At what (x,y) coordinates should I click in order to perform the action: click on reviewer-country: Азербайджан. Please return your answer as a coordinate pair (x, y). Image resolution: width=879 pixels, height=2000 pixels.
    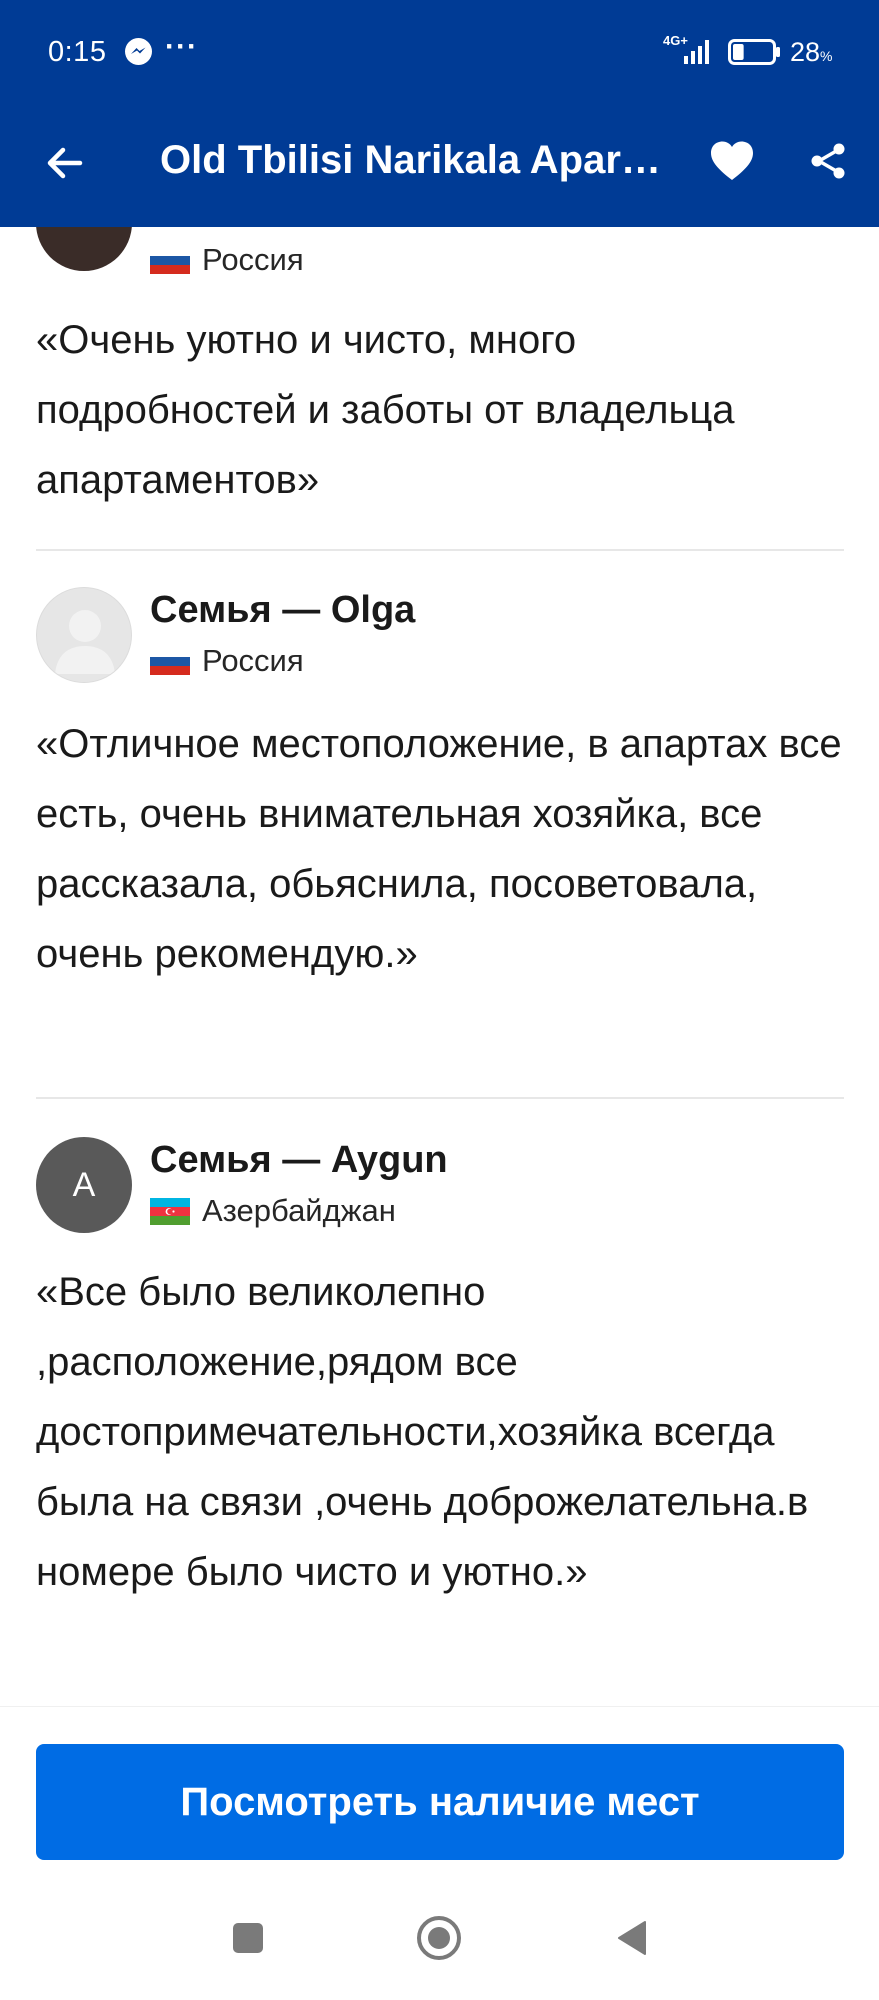
    Looking at the image, I should click on (273, 1211).